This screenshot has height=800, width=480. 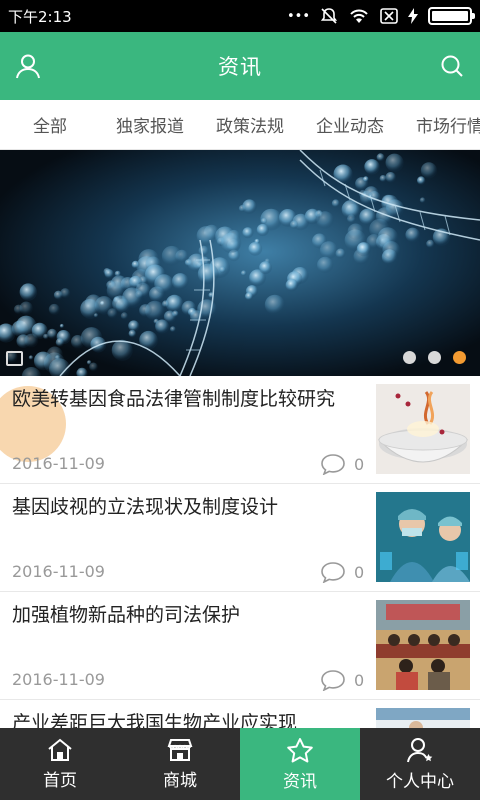 What do you see at coordinates (50, 124) in the screenshot?
I see `tab-all: 全部` at bounding box center [50, 124].